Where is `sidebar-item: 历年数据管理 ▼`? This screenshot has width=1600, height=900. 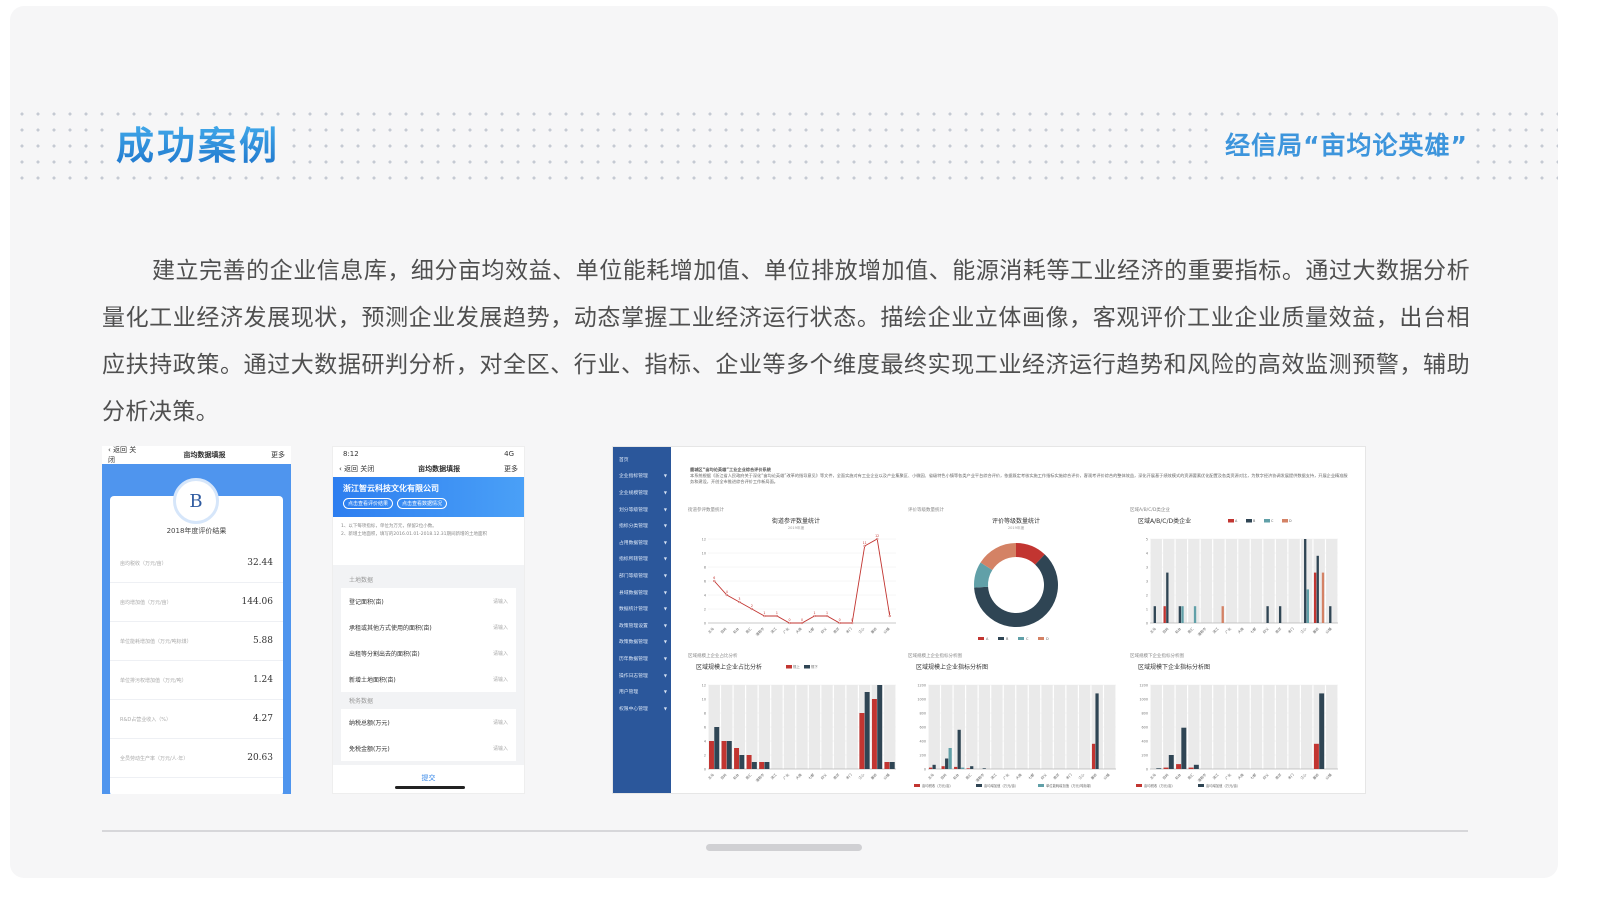 sidebar-item: 历年数据管理 ▼ is located at coordinates (642, 658).